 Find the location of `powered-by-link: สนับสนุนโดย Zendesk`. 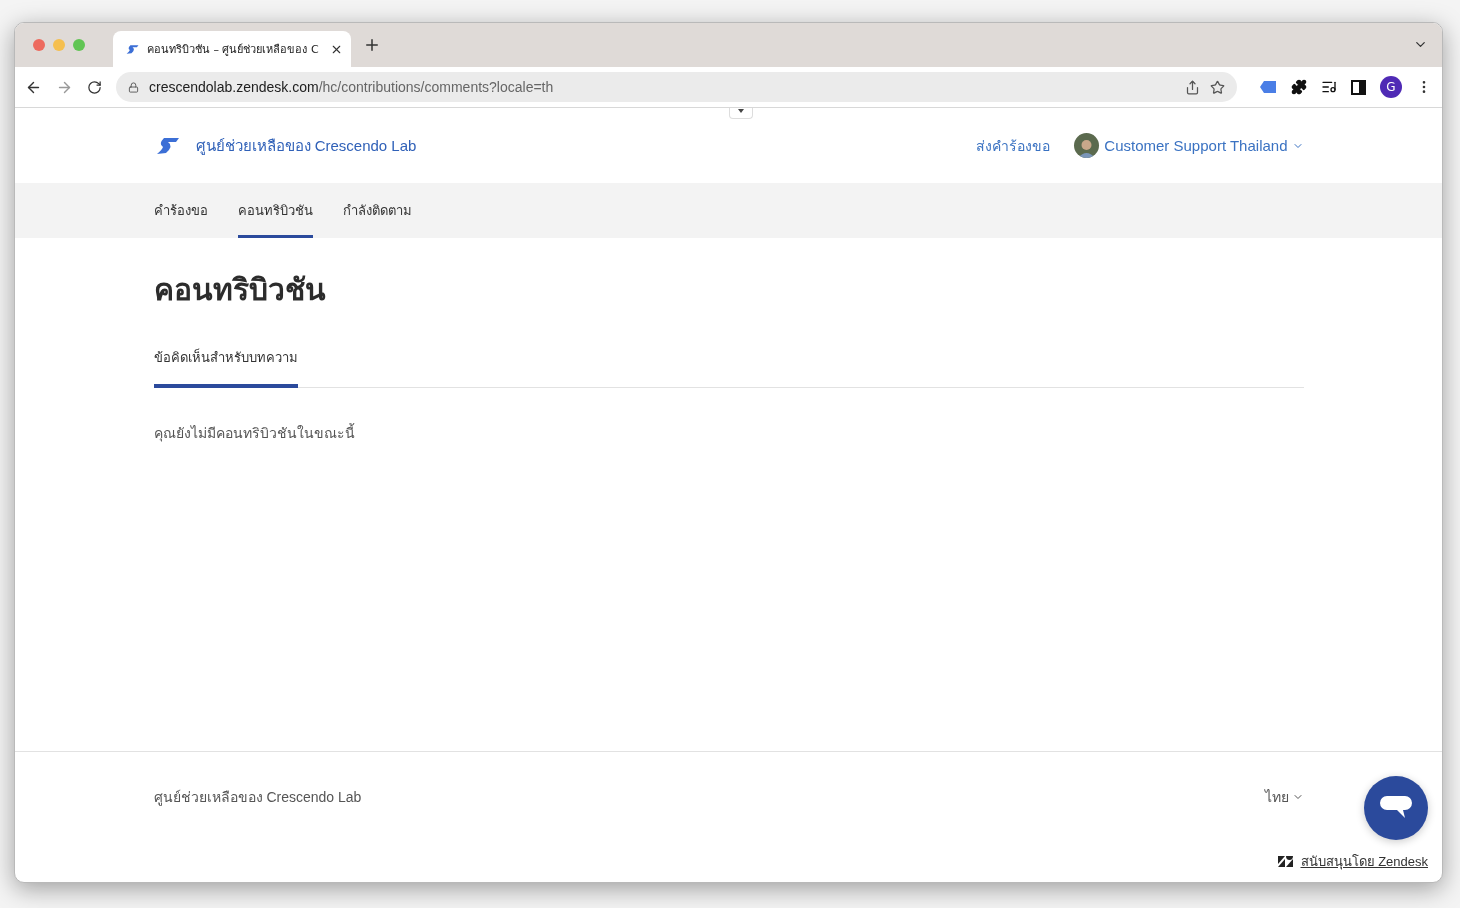

powered-by-link: สนับสนุนโดย Zendesk is located at coordinates (1364, 861).